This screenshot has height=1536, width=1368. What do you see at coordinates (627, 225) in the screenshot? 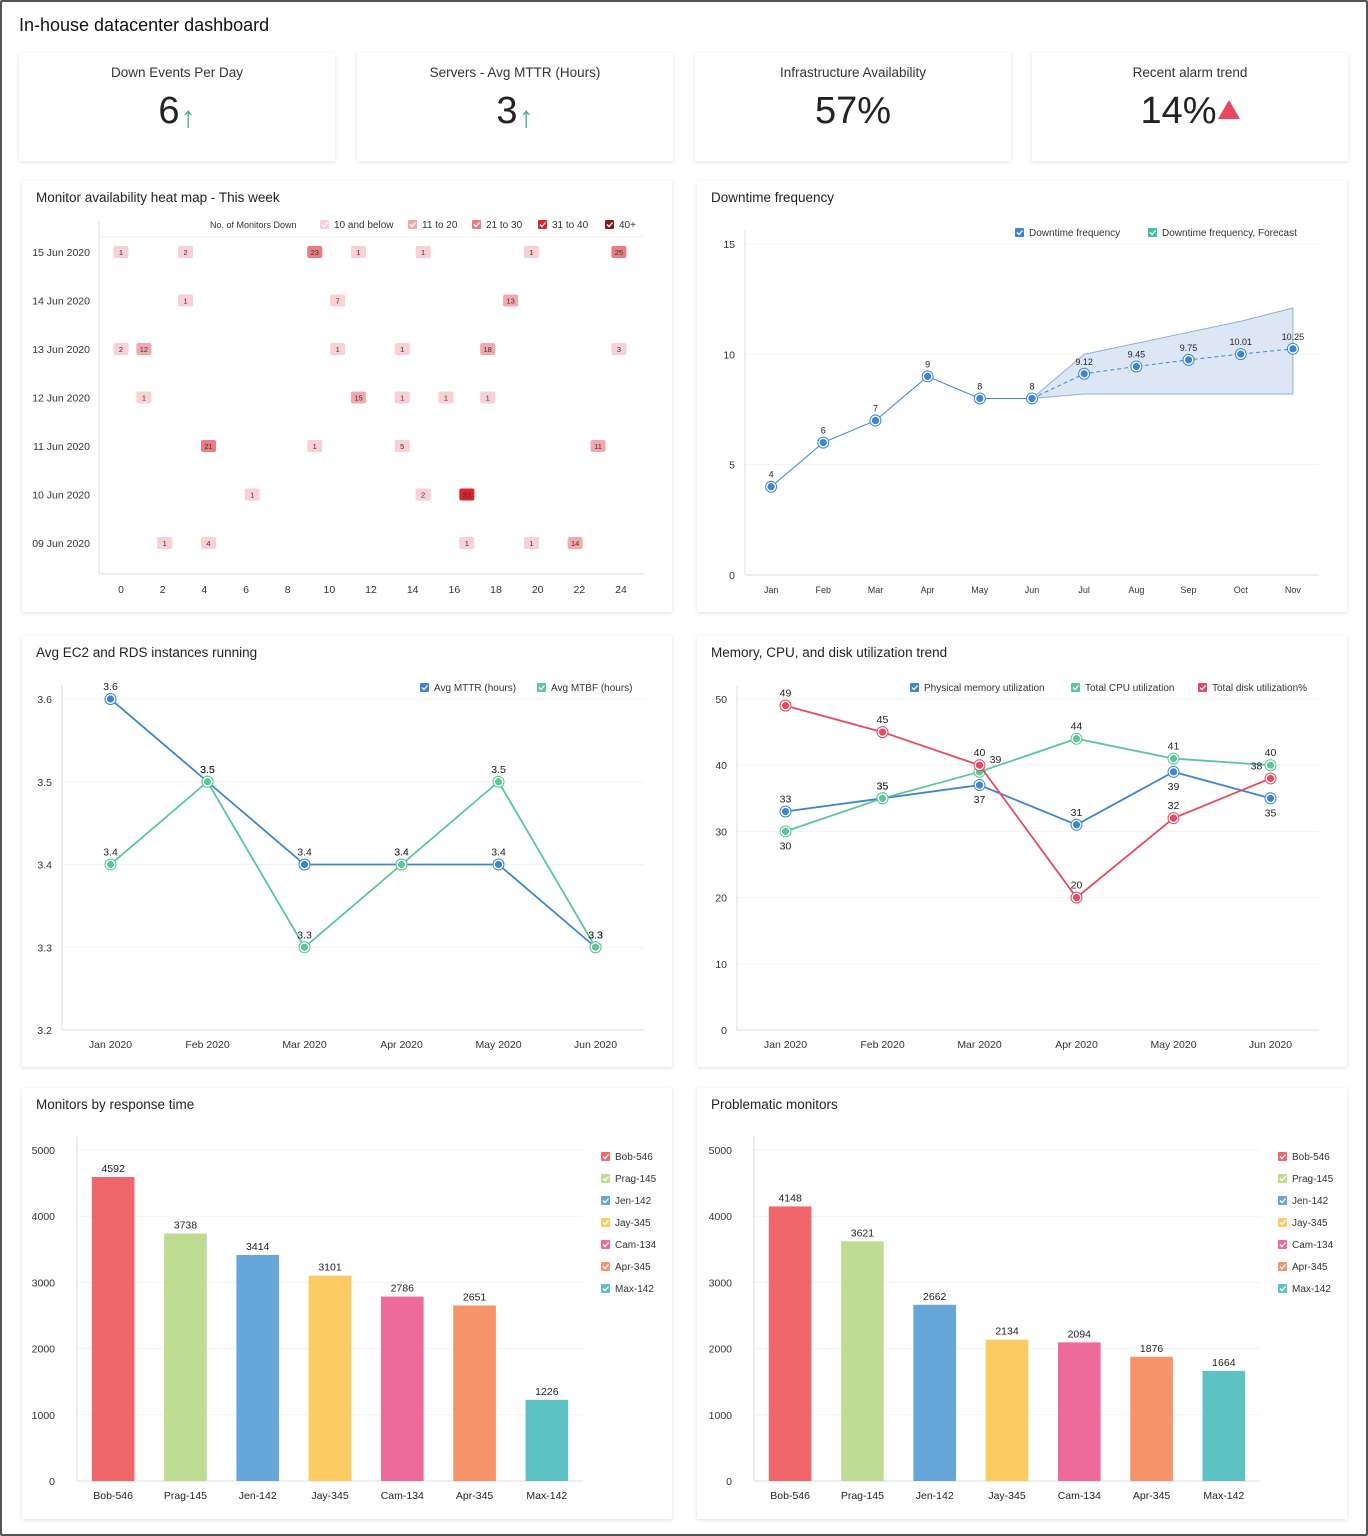
I see `heatmap-legend-item-label: 40+` at bounding box center [627, 225].